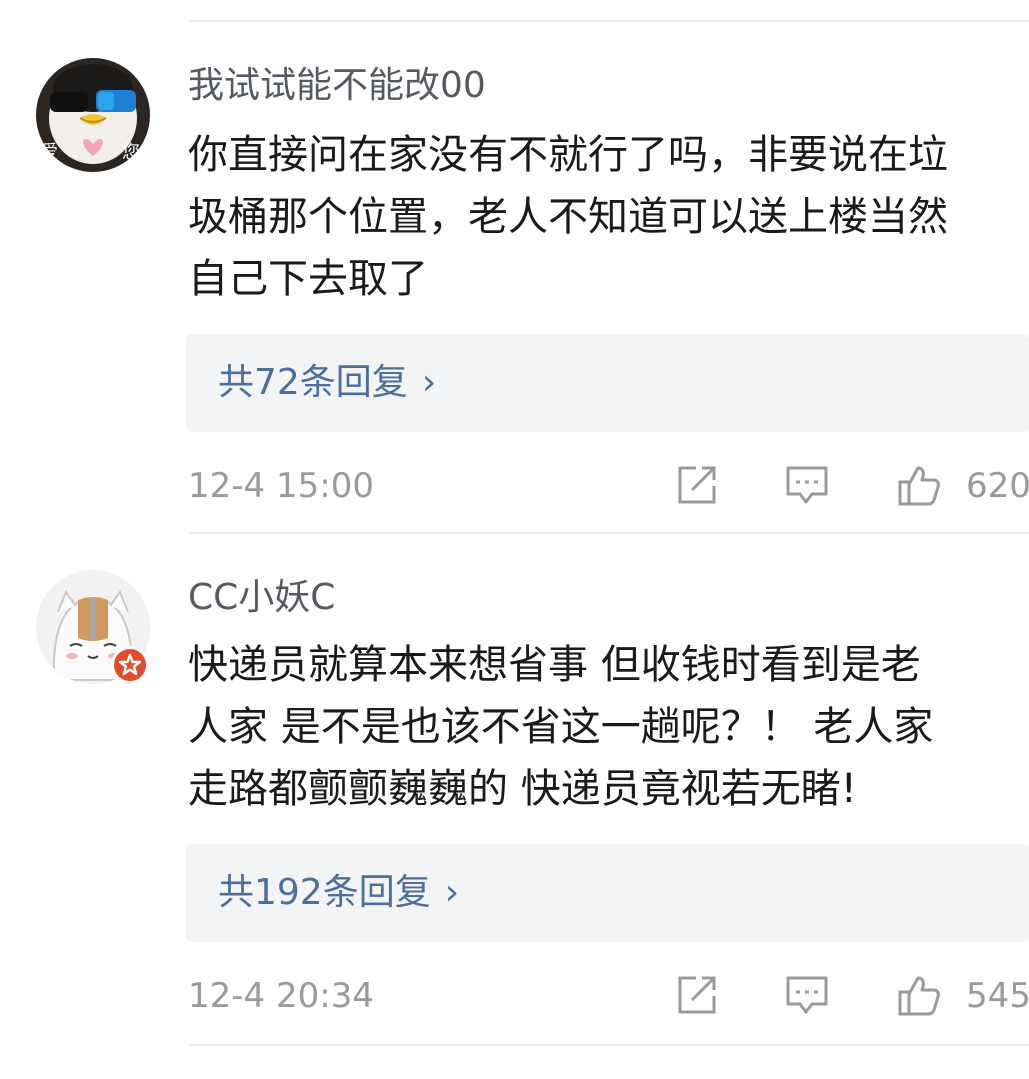 The height and width of the screenshot is (1079, 1029). What do you see at coordinates (568, 217) in the screenshot?
I see `comment-text-line: 圾桶那个位置，老人不知道可以送上楼当然` at bounding box center [568, 217].